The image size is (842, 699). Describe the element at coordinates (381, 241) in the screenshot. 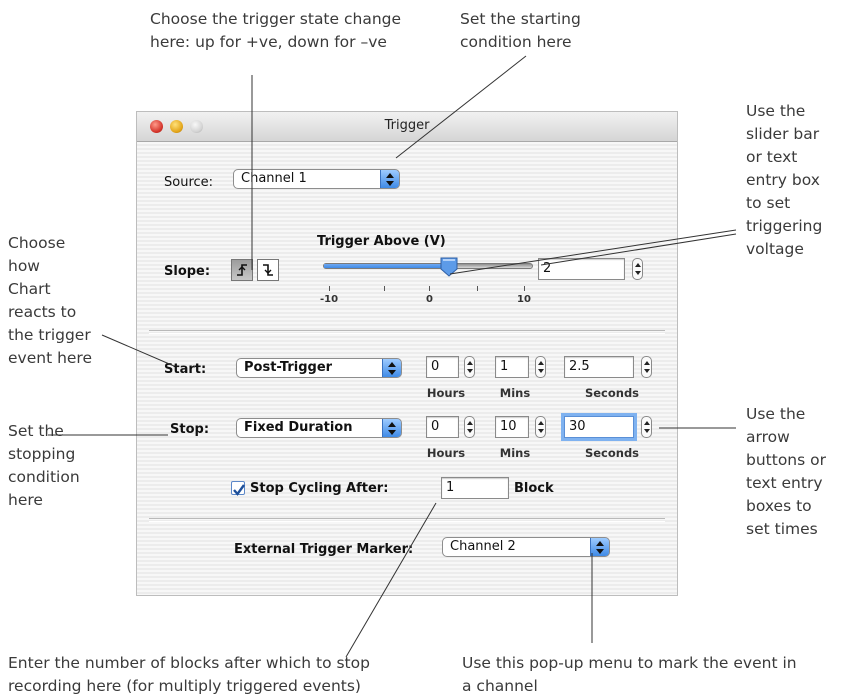

I see `trigger-above-title: Trigger Above (V)` at that location.